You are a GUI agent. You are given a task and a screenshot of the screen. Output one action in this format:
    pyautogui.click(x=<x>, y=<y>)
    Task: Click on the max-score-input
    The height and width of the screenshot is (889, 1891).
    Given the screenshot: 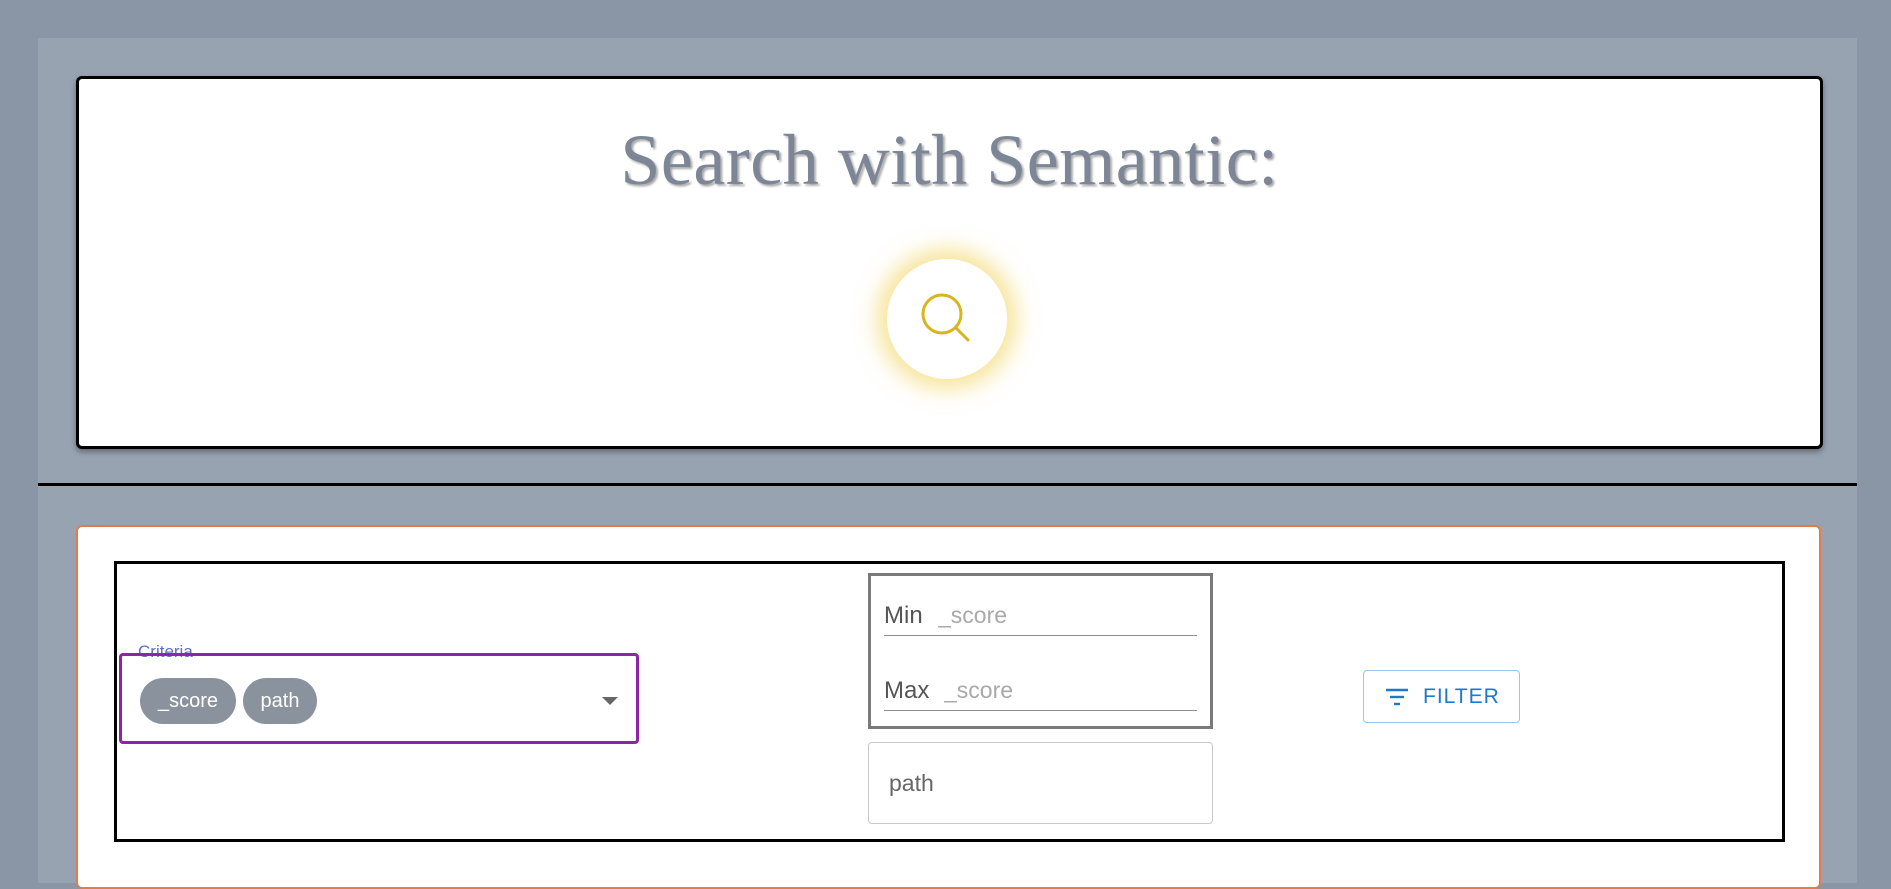 What is the action you would take?
    pyautogui.click(x=1068, y=690)
    